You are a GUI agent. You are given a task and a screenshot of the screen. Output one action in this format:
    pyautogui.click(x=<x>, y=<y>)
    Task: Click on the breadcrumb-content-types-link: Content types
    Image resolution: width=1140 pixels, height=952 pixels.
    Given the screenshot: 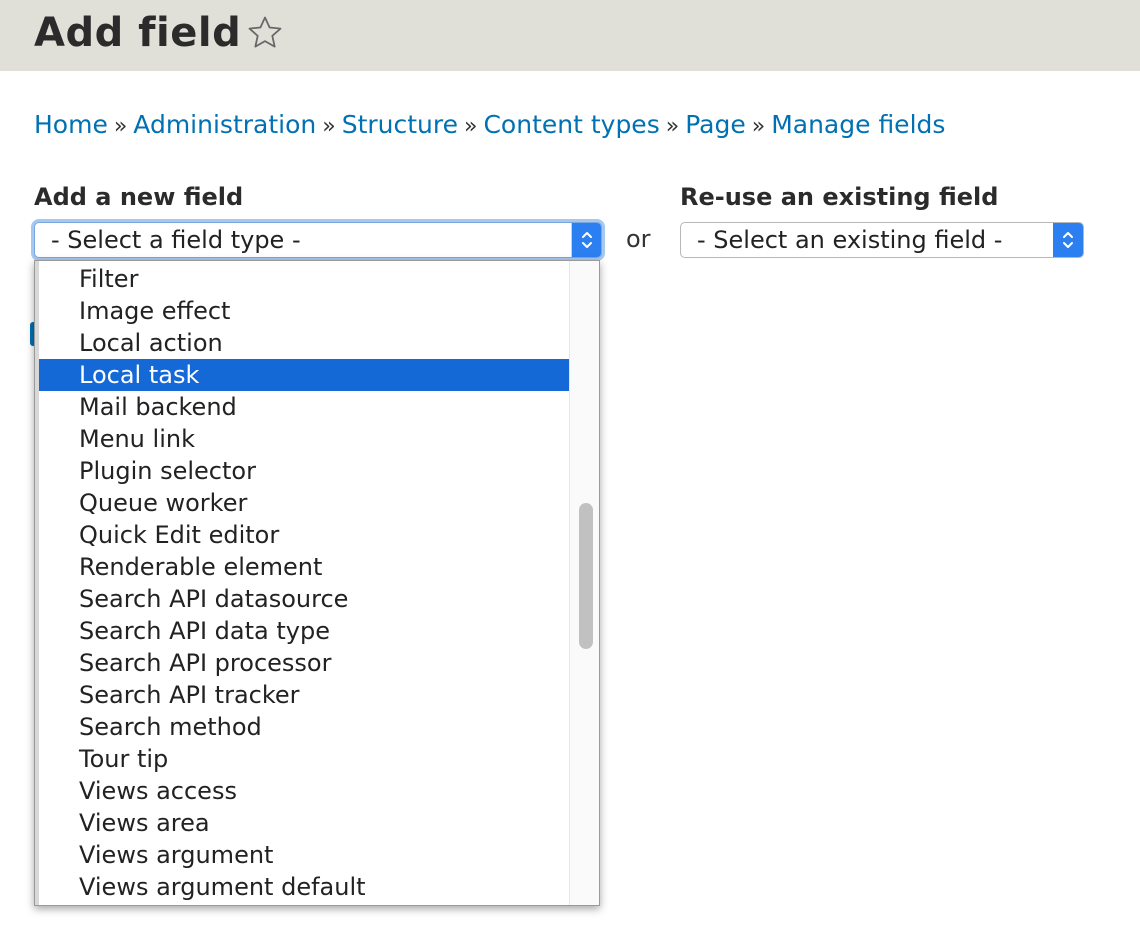 What is the action you would take?
    pyautogui.click(x=571, y=124)
    